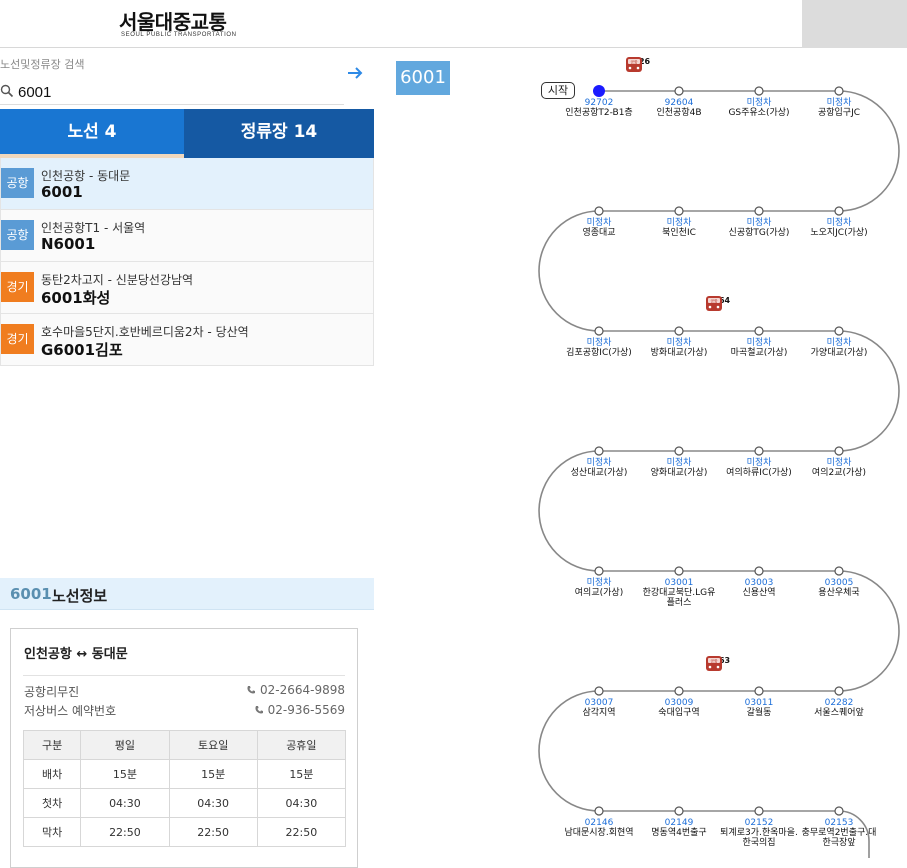 This screenshot has height=868, width=907. Describe the element at coordinates (52, 745) in the screenshot. I see `schedule-header: 구분` at that location.